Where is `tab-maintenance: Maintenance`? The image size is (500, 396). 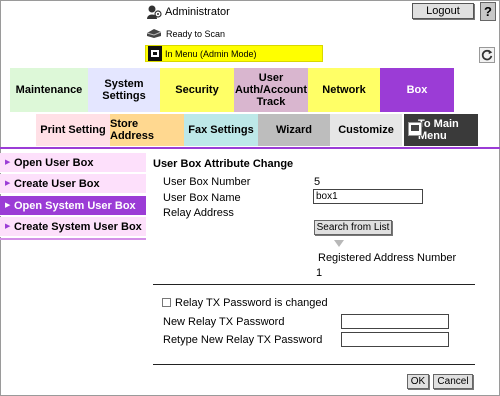 tab-maintenance: Maintenance is located at coordinates (49, 90).